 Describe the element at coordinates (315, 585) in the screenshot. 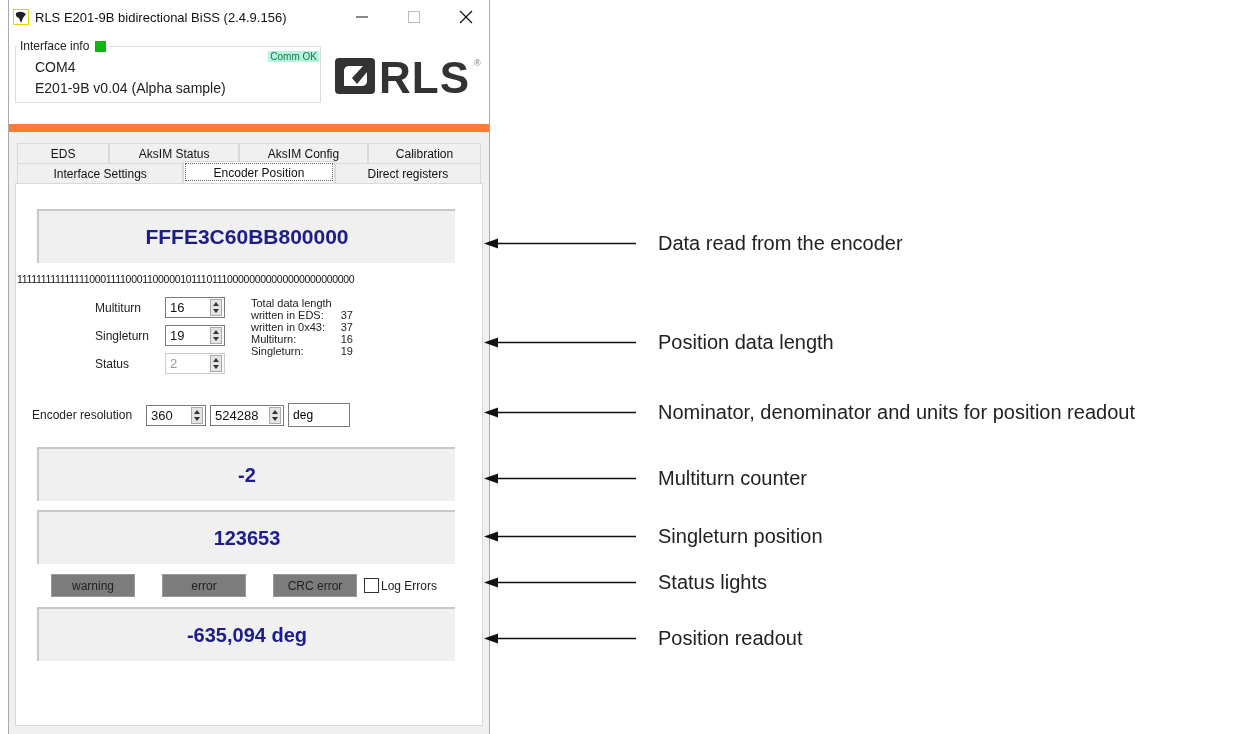

I see `status-light: CRC error` at that location.